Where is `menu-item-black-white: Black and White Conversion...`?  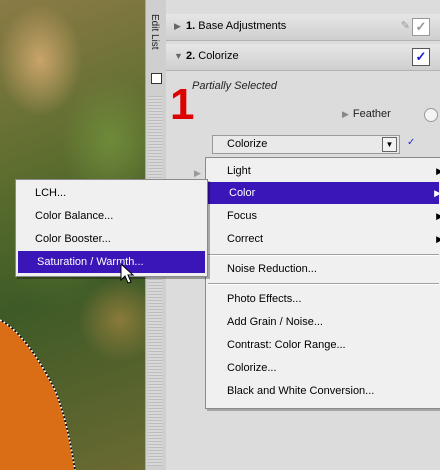 menu-item-black-white: Black and White Conversion... is located at coordinates (323, 391).